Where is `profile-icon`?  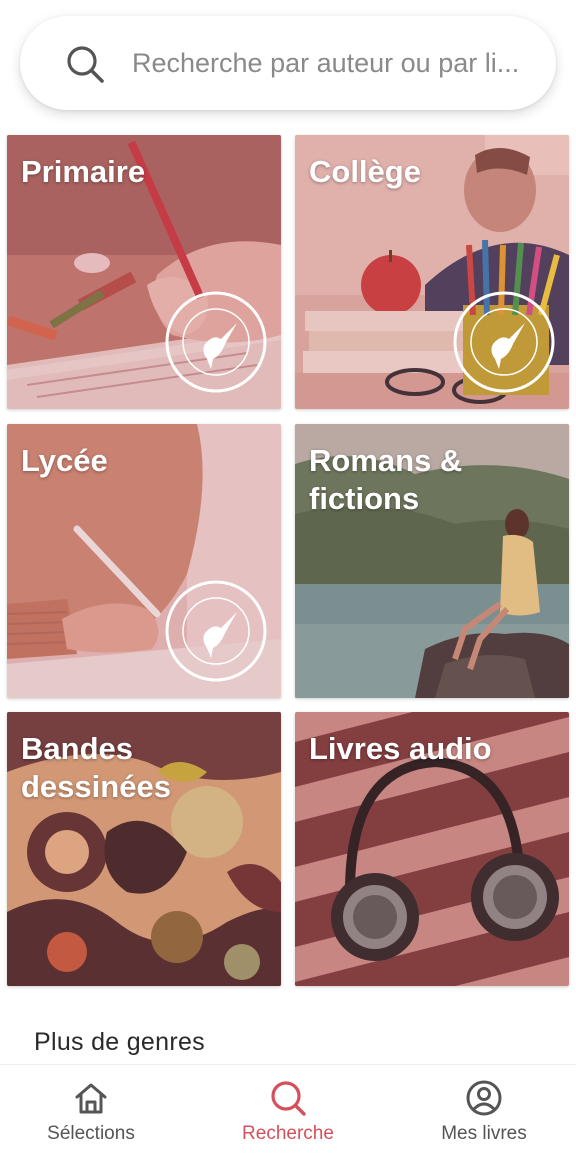 profile-icon is located at coordinates (484, 1098).